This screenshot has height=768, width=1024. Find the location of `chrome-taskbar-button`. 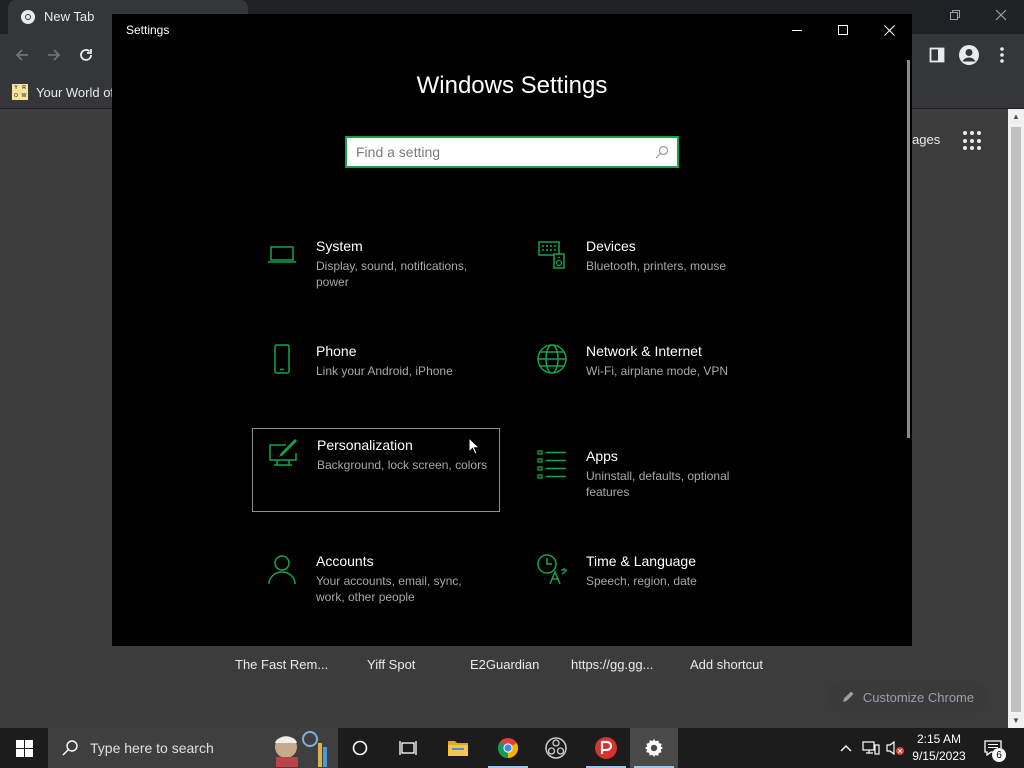

chrome-taskbar-button is located at coordinates (508, 748).